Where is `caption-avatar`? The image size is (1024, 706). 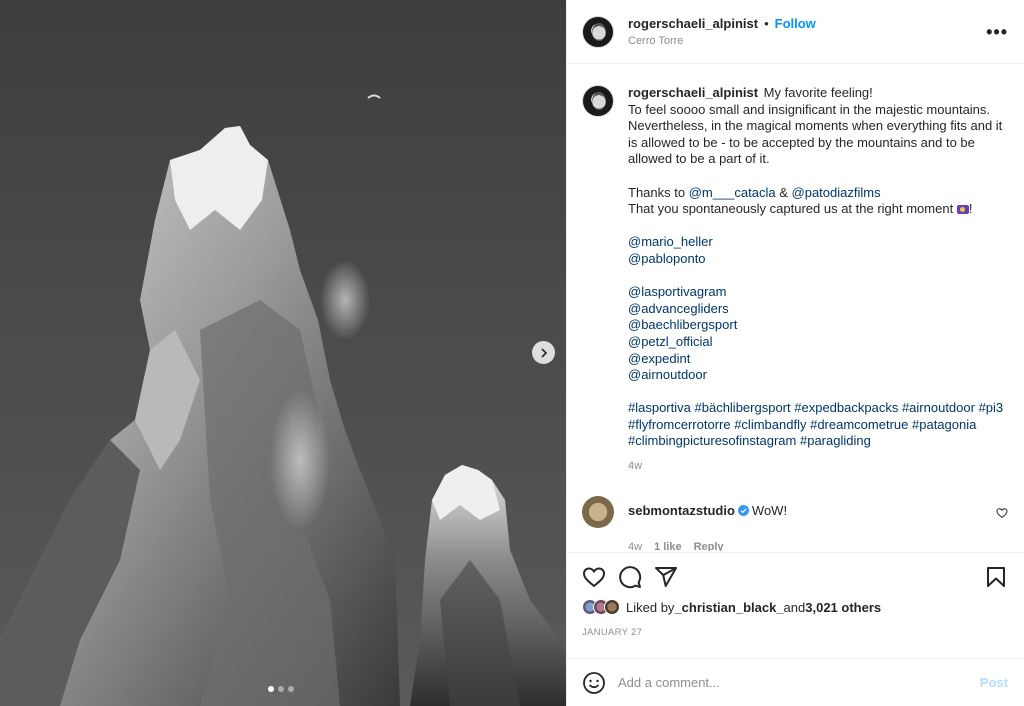 caption-avatar is located at coordinates (598, 101).